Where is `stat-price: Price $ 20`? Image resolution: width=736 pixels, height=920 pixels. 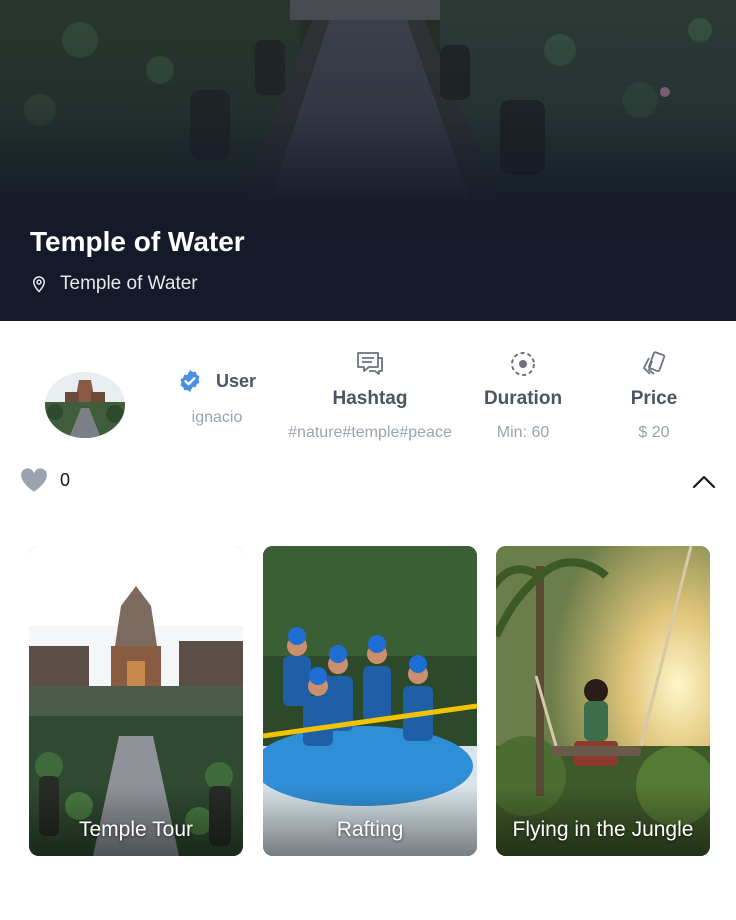
stat-price: Price $ 20 is located at coordinates (654, 396).